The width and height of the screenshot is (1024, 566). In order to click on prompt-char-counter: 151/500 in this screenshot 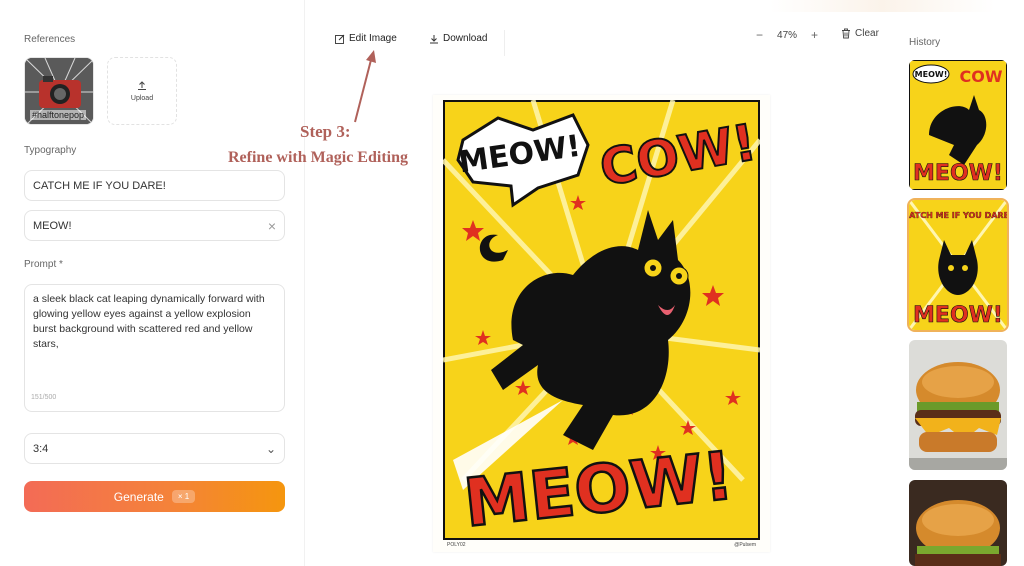, I will do `click(44, 397)`.